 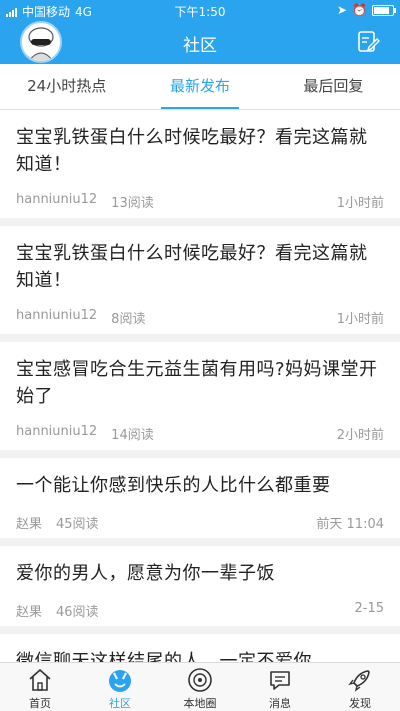 I want to click on tabbar-community: 社区, so click(x=120, y=687).